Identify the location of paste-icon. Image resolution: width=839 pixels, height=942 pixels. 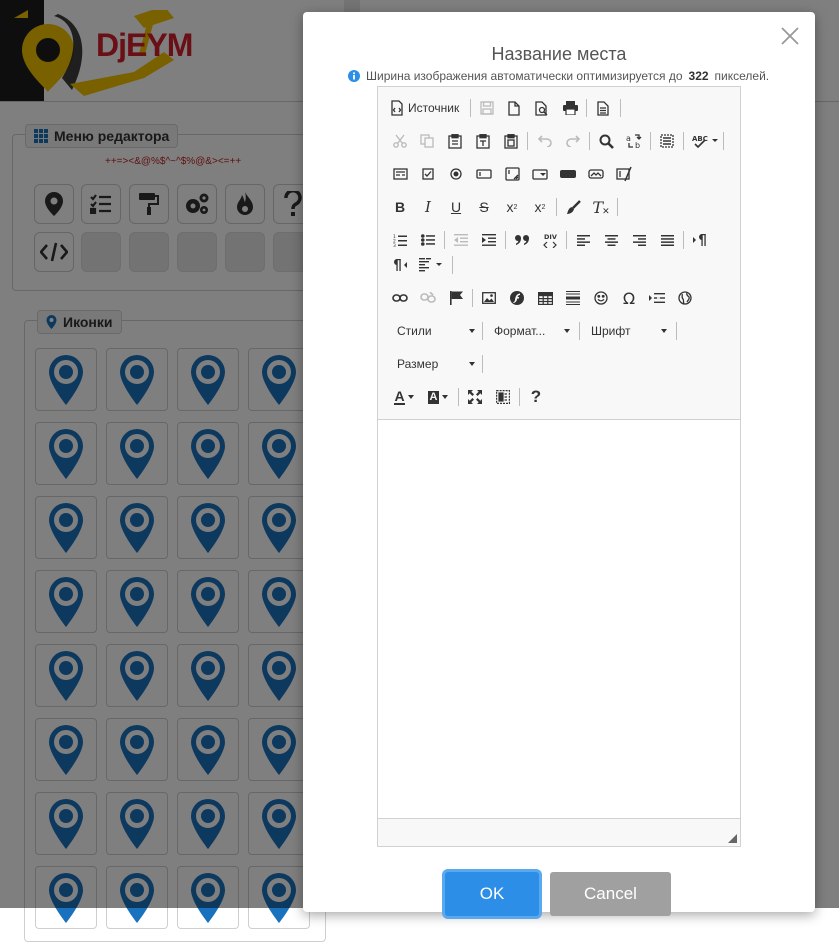
(455, 141).